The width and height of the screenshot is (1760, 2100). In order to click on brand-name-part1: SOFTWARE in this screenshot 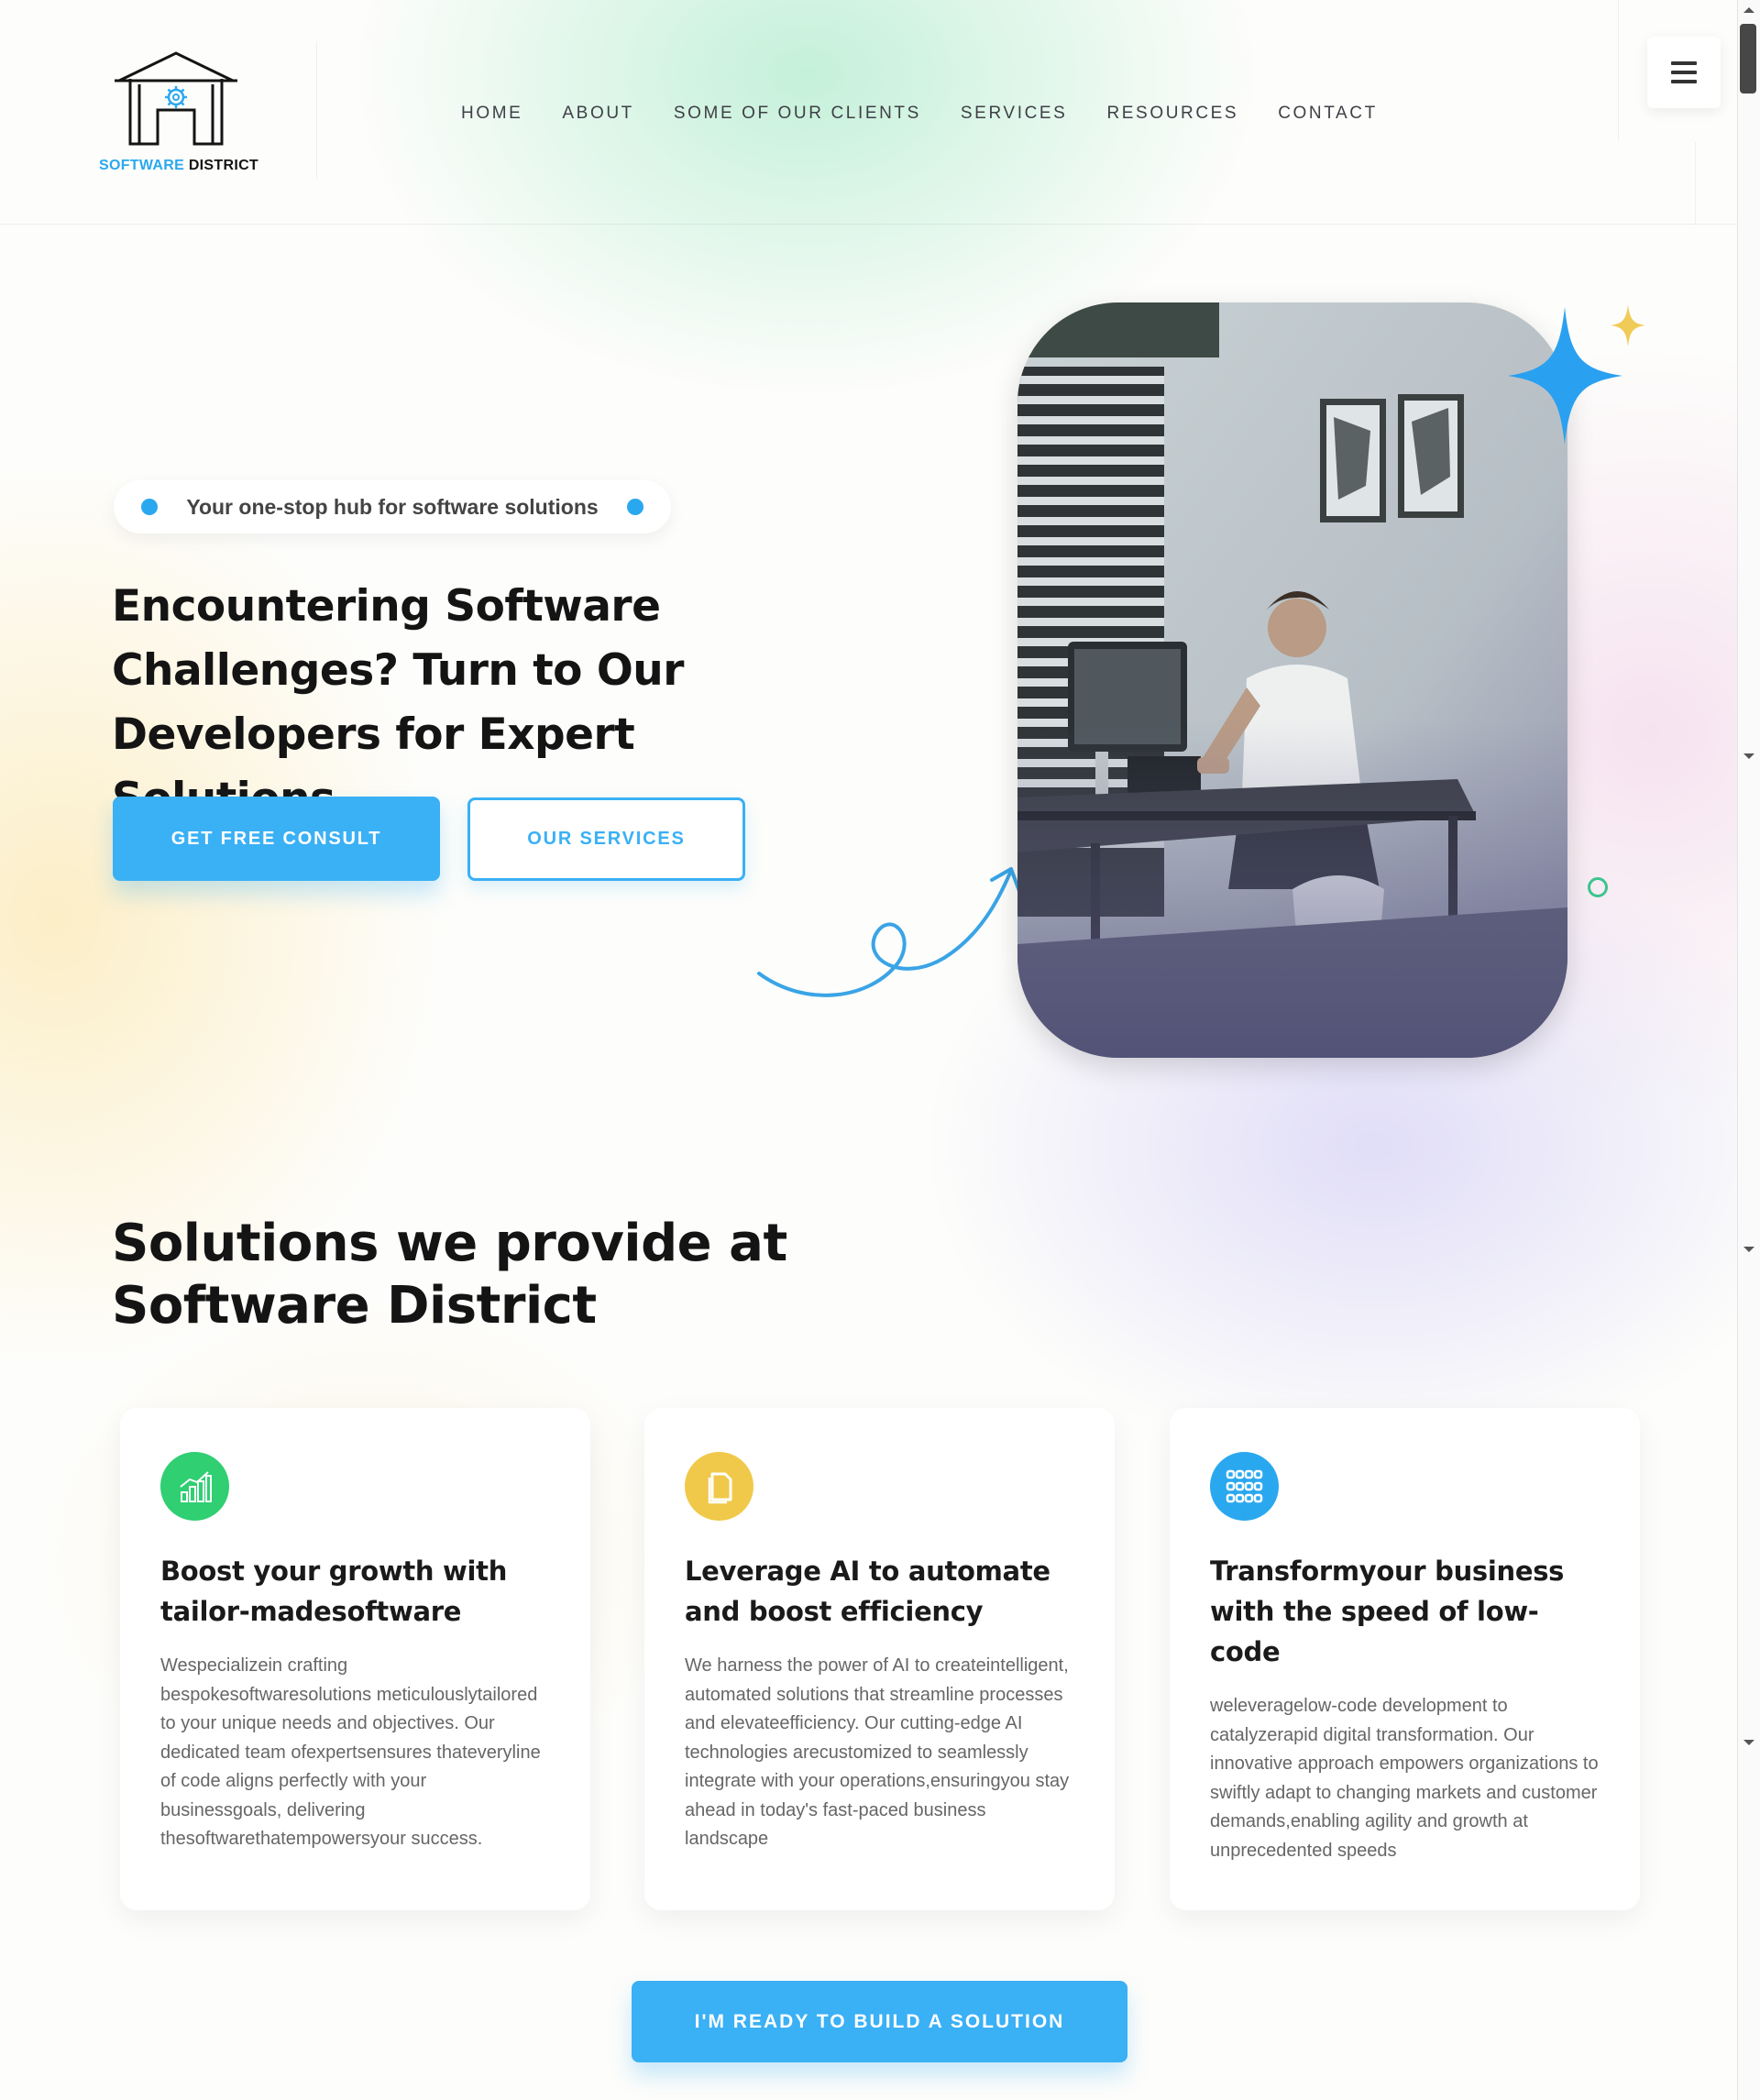, I will do `click(142, 165)`.